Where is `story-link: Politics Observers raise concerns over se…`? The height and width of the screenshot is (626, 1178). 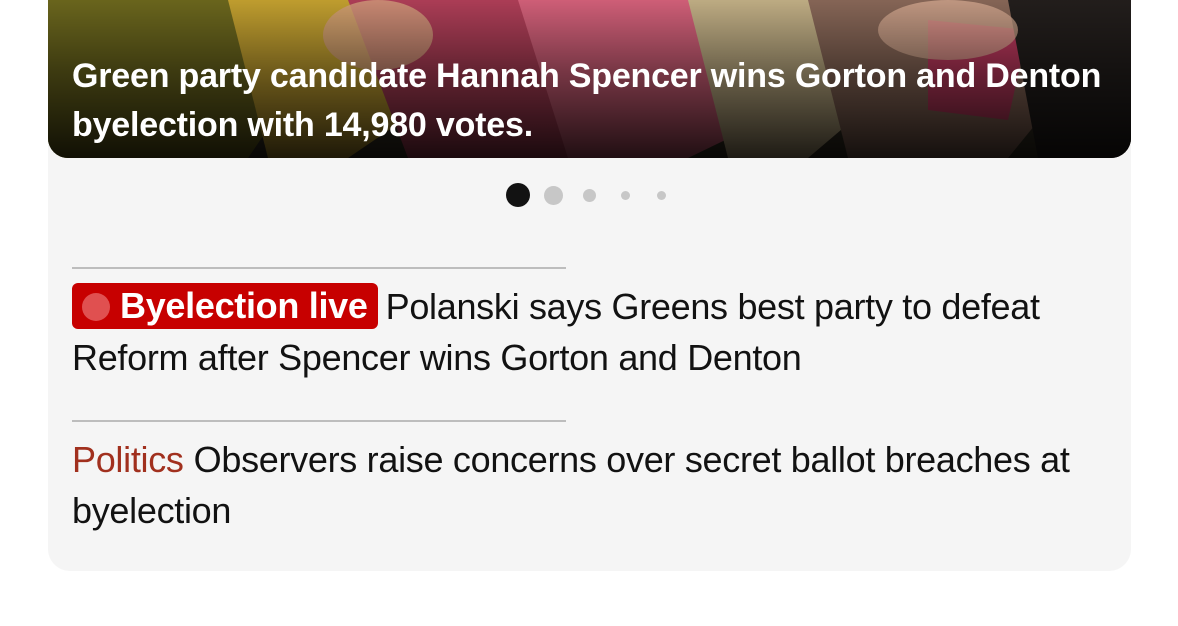
story-link: Politics Observers raise concerns over se… is located at coordinates (577, 485).